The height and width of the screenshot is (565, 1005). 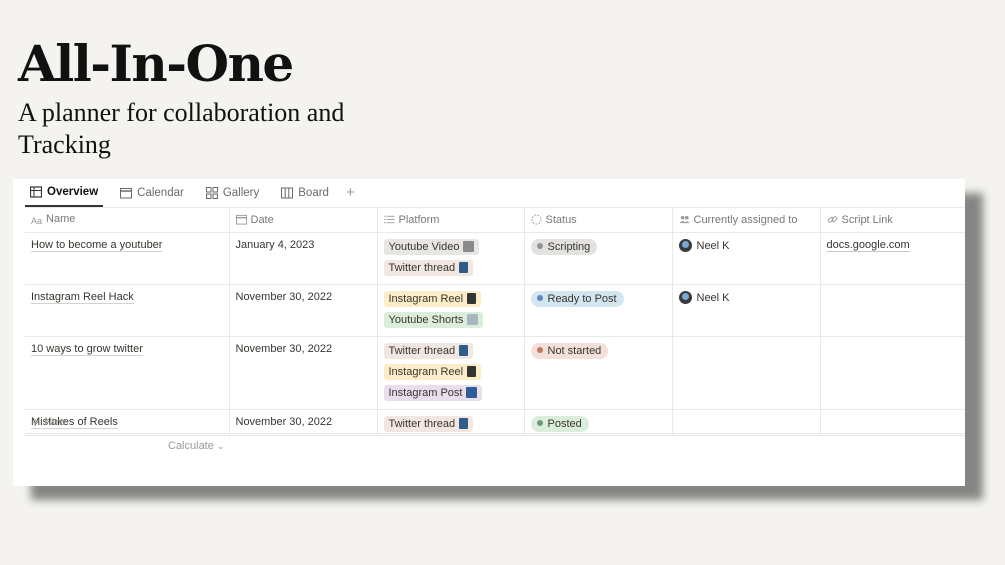 I want to click on list-icon, so click(x=389, y=219).